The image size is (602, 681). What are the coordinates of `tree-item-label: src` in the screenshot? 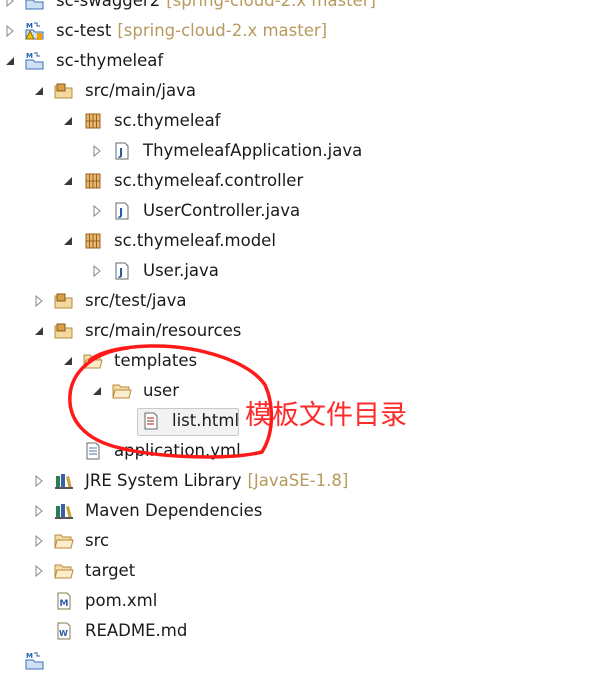 It's located at (97, 540).